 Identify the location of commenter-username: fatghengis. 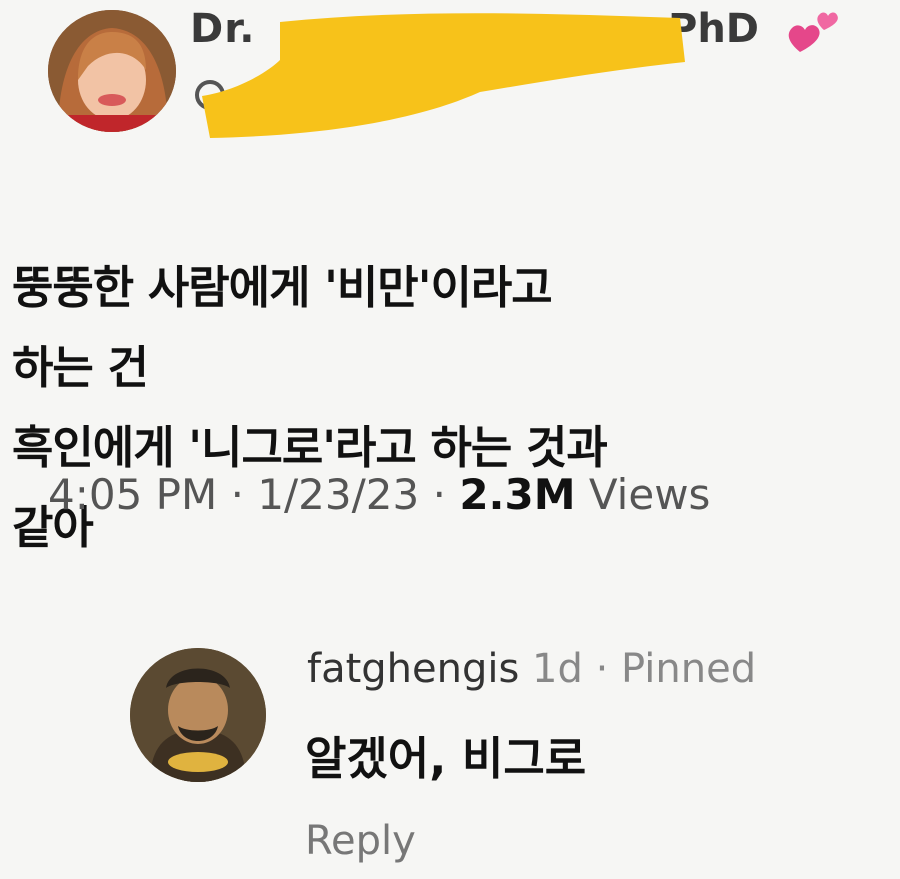
(413, 669).